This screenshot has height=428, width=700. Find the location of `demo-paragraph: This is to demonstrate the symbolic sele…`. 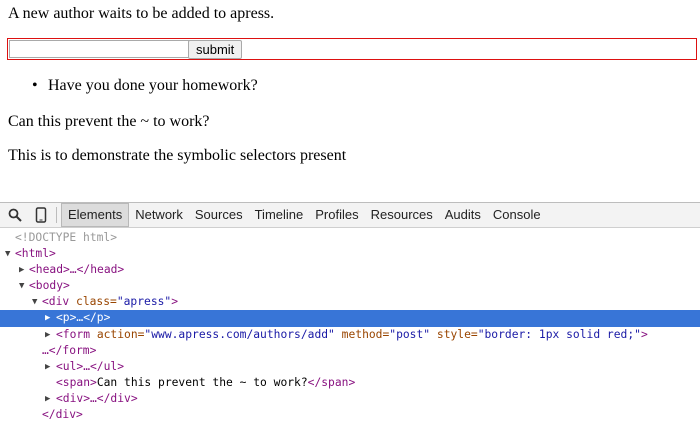

demo-paragraph: This is to demonstrate the symbolic sele… is located at coordinates (177, 155).